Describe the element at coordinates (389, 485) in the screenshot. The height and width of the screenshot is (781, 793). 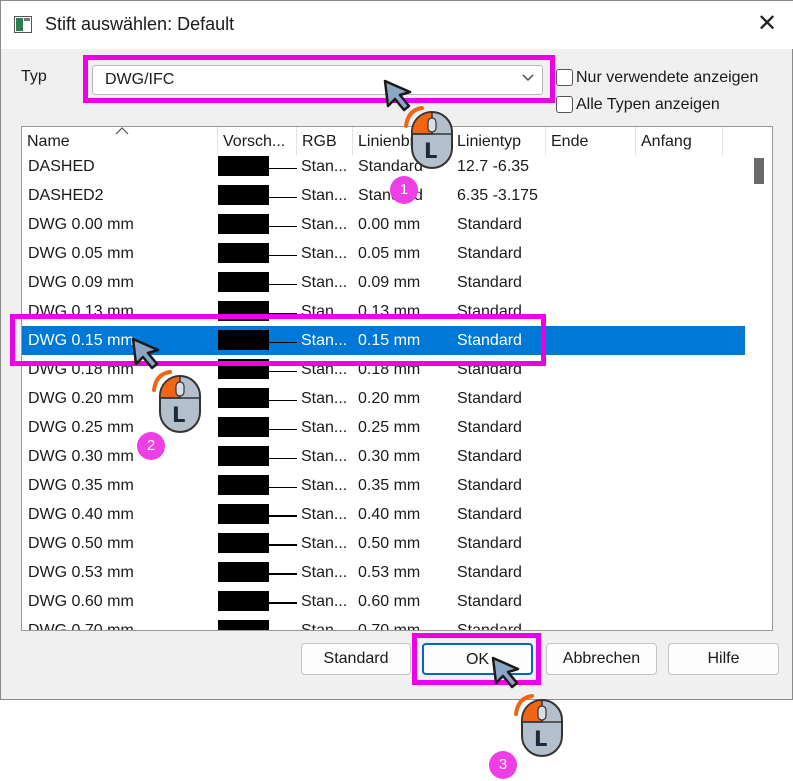
I see `cell-line-width: 0.35 mm` at that location.